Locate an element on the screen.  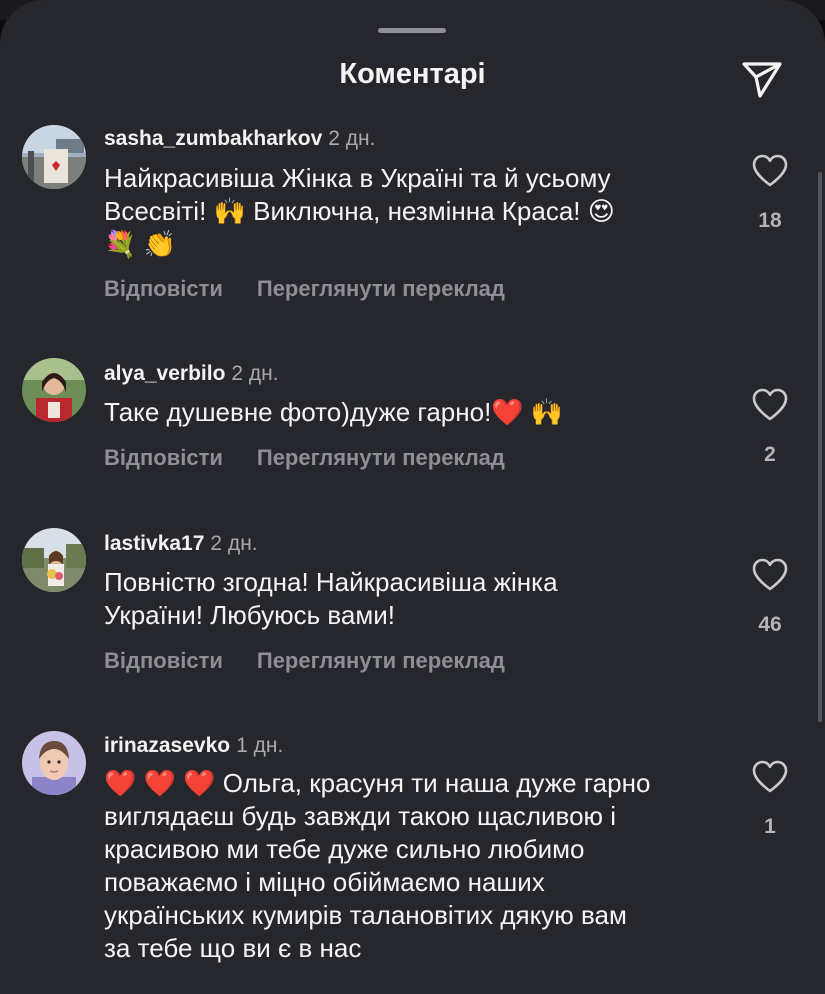
scrollbar is located at coordinates (820, 447).